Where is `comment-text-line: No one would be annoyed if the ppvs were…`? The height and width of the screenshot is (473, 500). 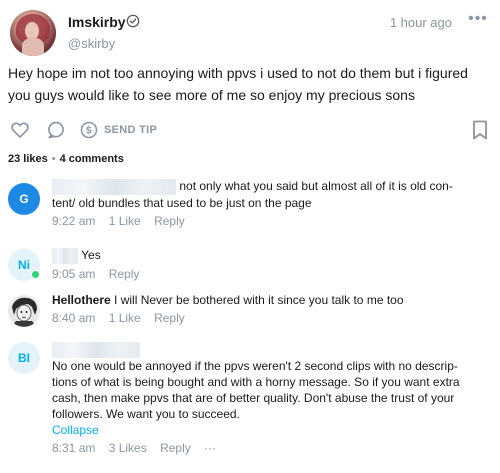 comment-text-line: No one would be annoyed if the ppvs were… is located at coordinates (255, 365).